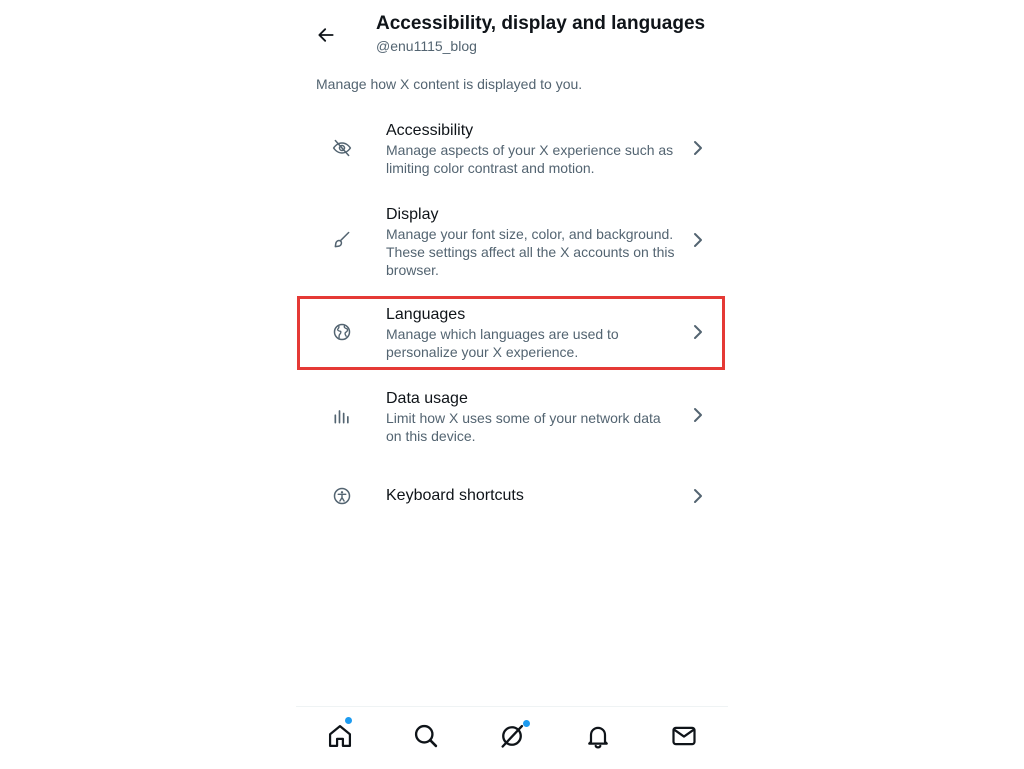  I want to click on settings-item-keyboard-shortcuts: Keyboard shortcuts, so click(512, 496).